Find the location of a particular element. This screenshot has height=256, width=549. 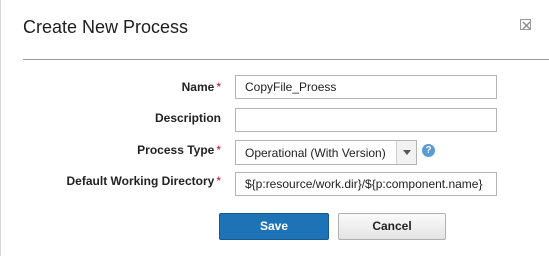

help-icon: ? is located at coordinates (428, 150).